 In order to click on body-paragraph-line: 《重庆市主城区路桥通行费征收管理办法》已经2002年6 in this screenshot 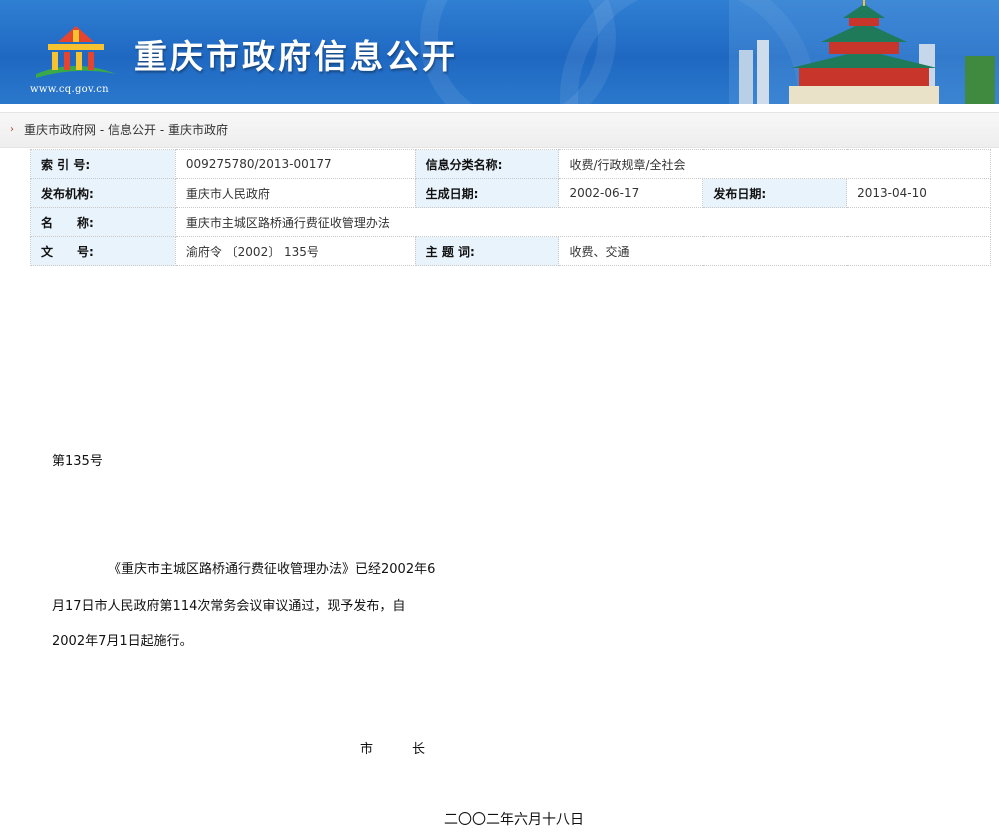, I will do `click(272, 569)`.